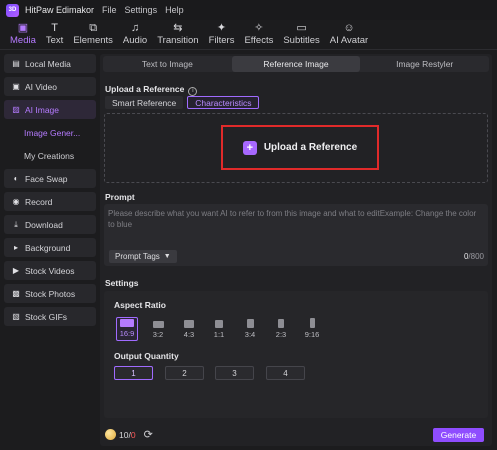 Image resolution: width=497 pixels, height=450 pixels. I want to click on tab-text-to-image: Text to Image, so click(167, 64).